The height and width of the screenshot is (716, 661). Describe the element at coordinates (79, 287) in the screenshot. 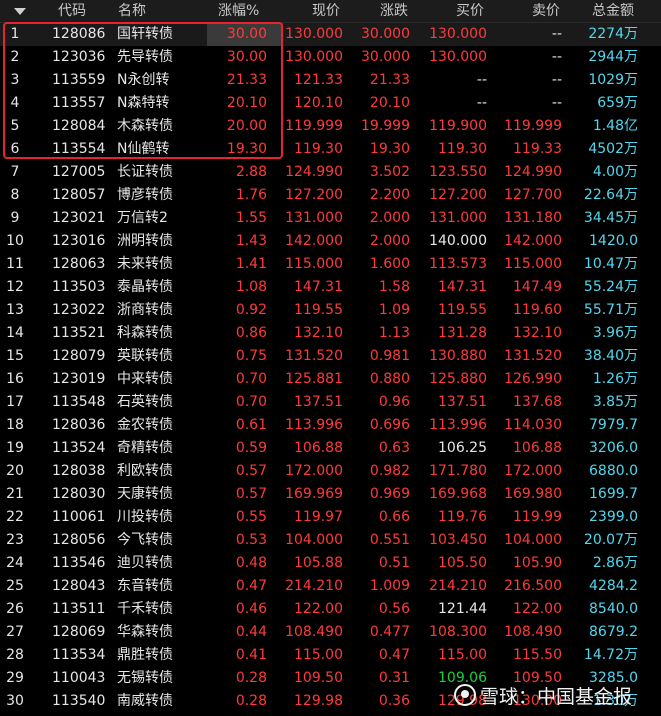

I see `bond-code: 113503` at that location.